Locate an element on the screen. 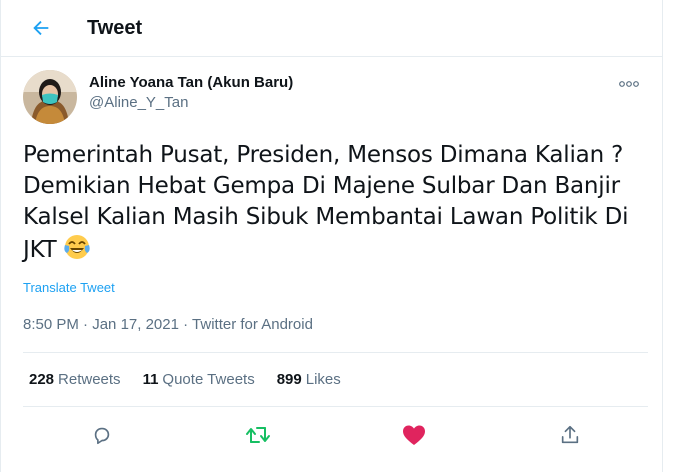 The width and height of the screenshot is (678, 472). page-title: Tweet is located at coordinates (115, 27).